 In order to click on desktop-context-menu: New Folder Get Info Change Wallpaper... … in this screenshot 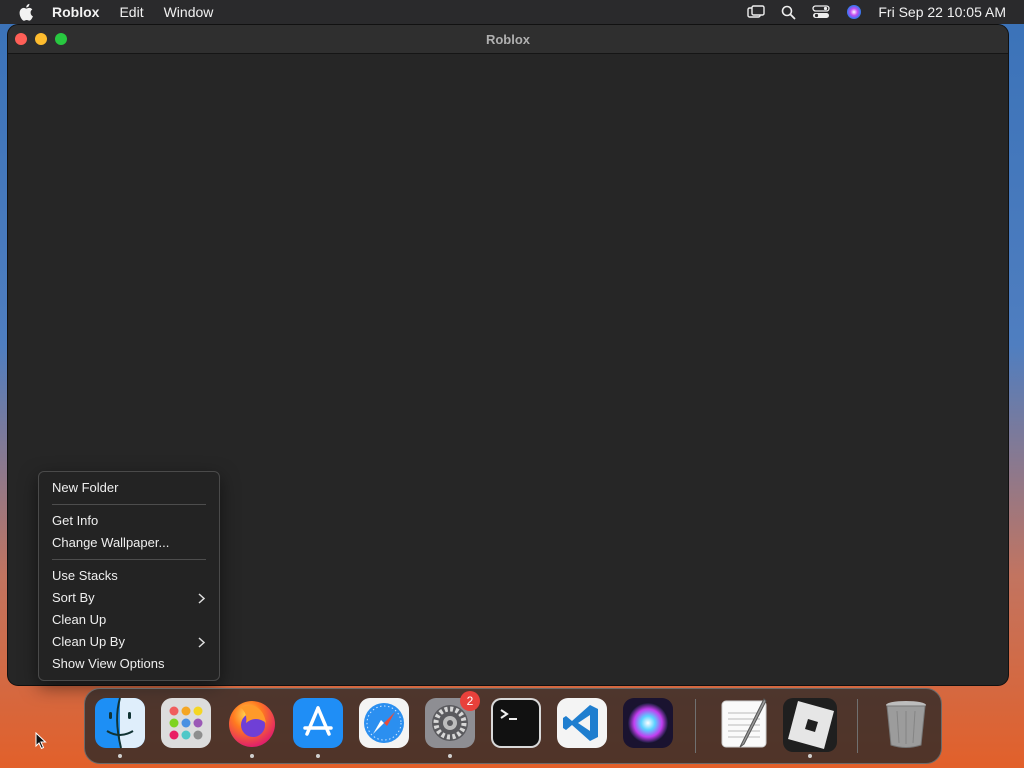, I will do `click(129, 576)`.